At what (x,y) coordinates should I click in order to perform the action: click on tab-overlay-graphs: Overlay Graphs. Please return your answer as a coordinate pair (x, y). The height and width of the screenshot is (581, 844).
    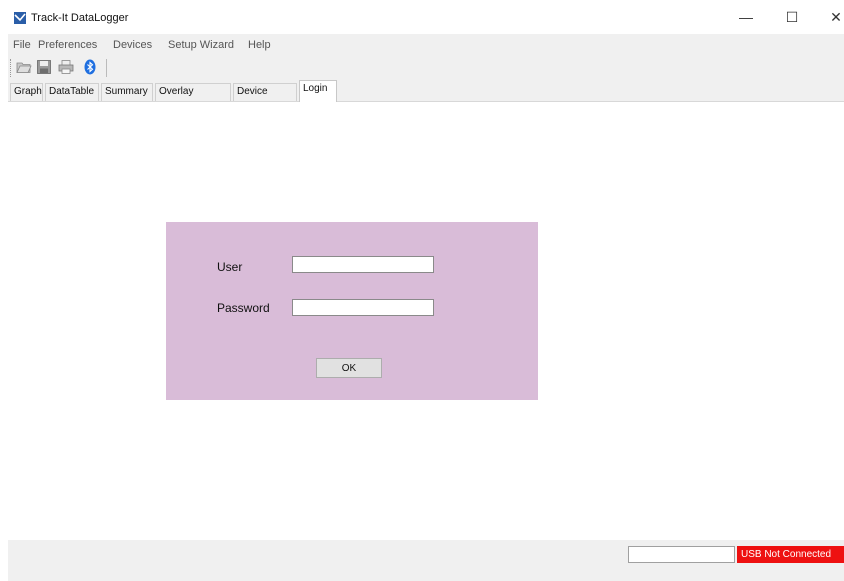
    Looking at the image, I should click on (193, 98).